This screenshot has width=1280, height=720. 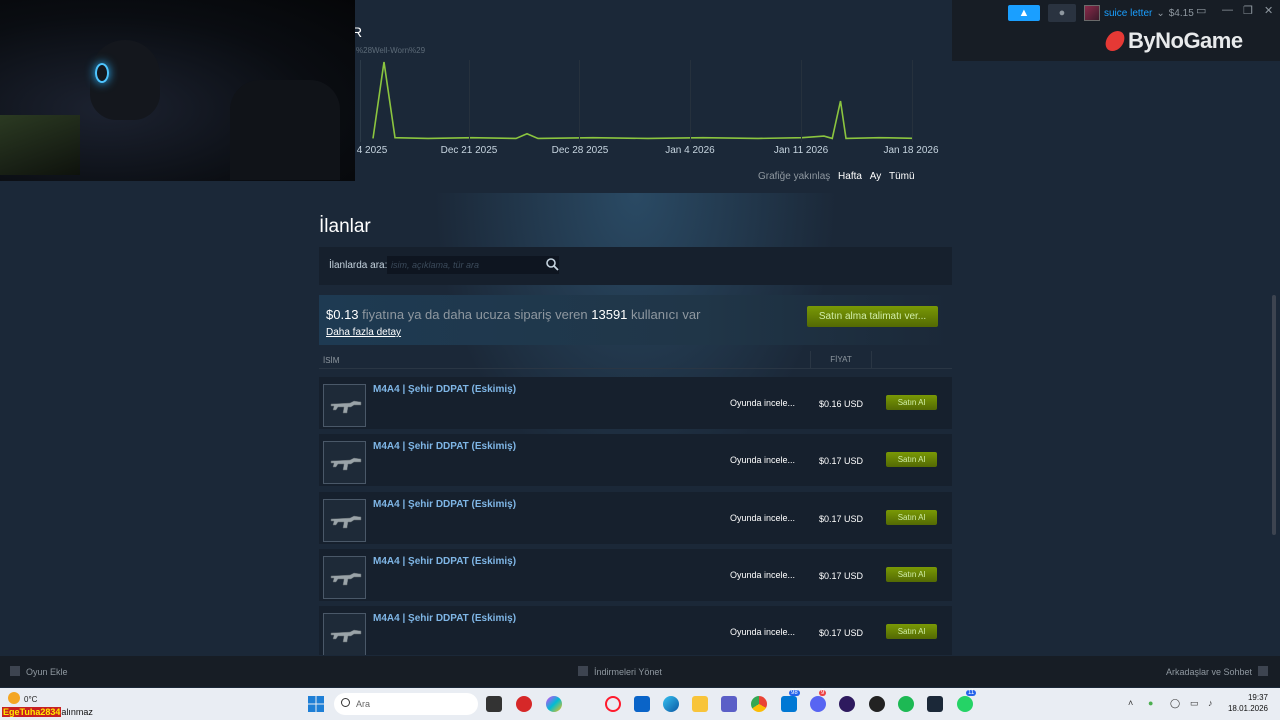 I want to click on spotify-icon, so click(x=906, y=704).